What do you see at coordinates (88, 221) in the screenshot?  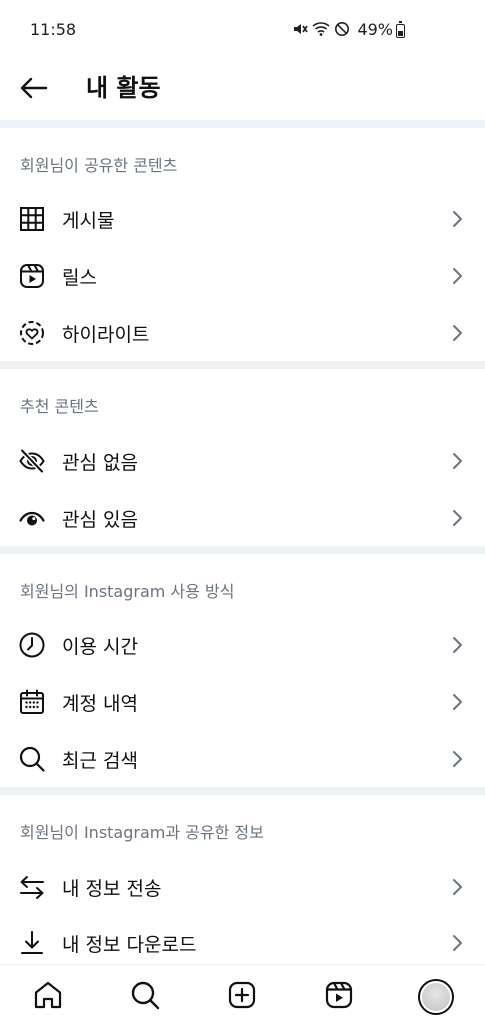 I see `menu-item-label: 게시물` at bounding box center [88, 221].